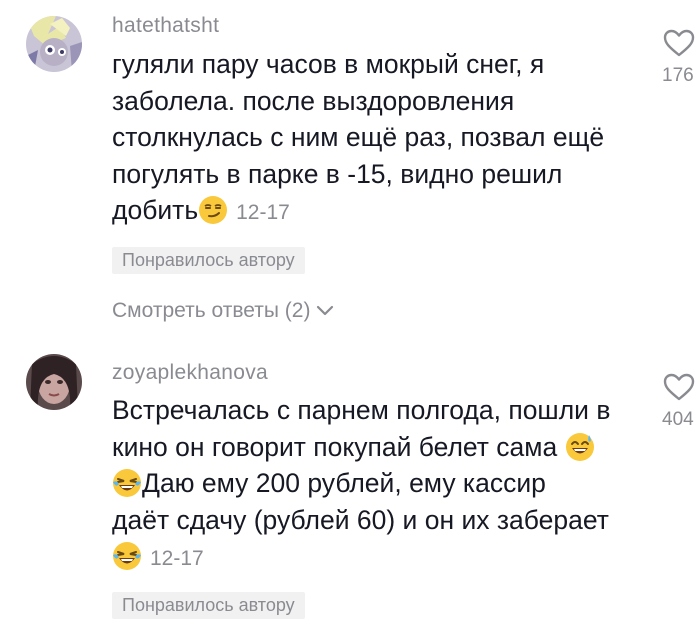 The width and height of the screenshot is (700, 630). I want to click on comment-text-line: даёт сдачу (рублей 60) и он их заберает, so click(360, 519).